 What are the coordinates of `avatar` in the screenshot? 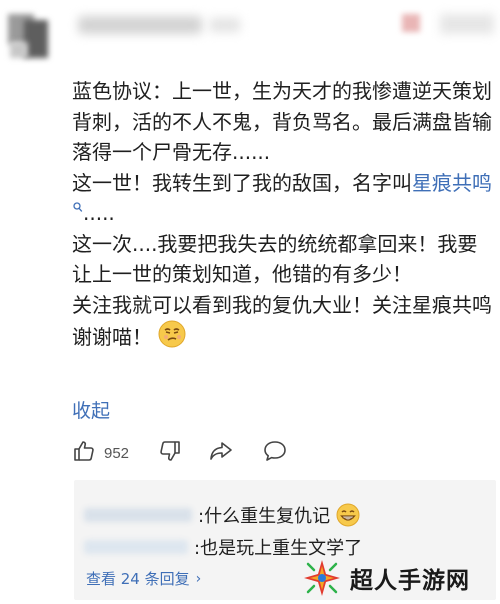 It's located at (30, 37).